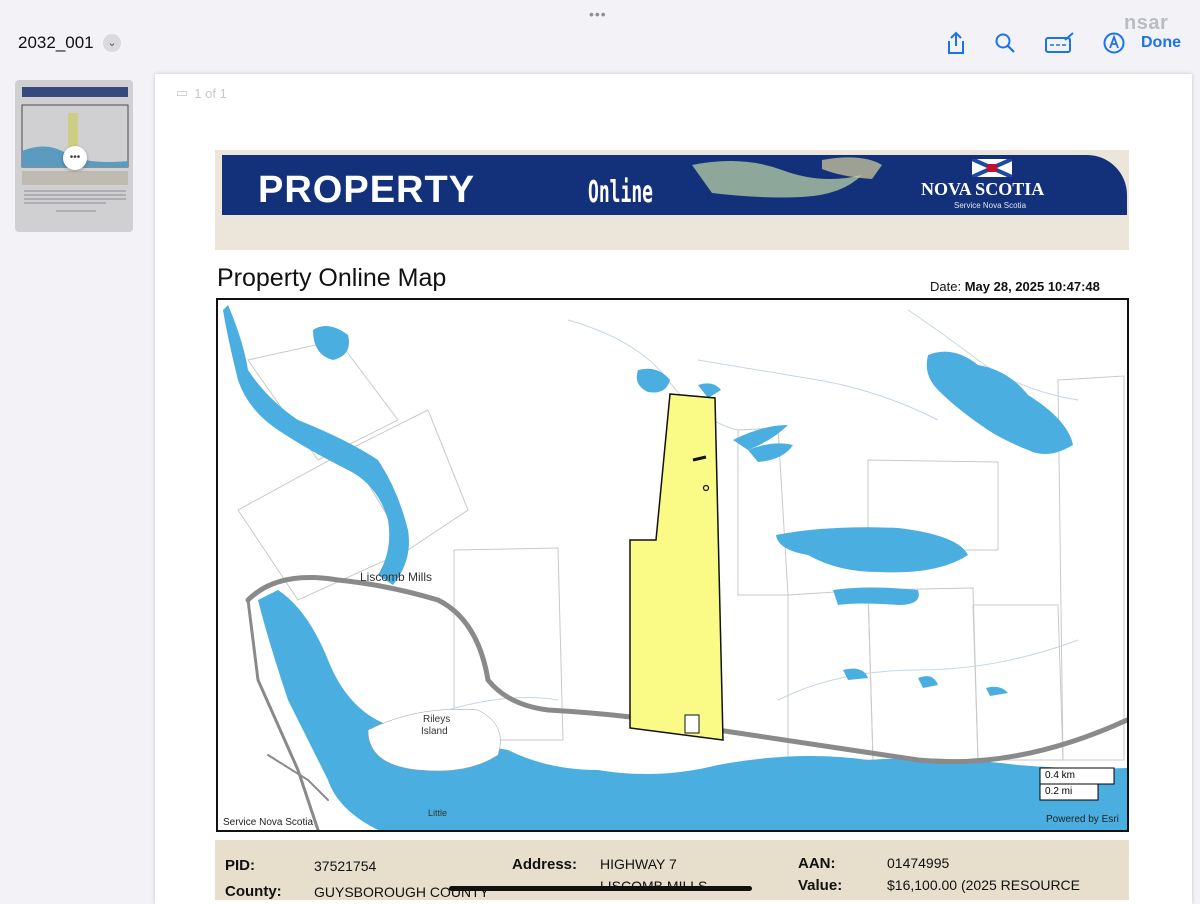 Image resolution: width=1200 pixels, height=904 pixels. Describe the element at coordinates (1059, 791) in the screenshot. I see `scale-mi-label: 0.2 mi` at that location.